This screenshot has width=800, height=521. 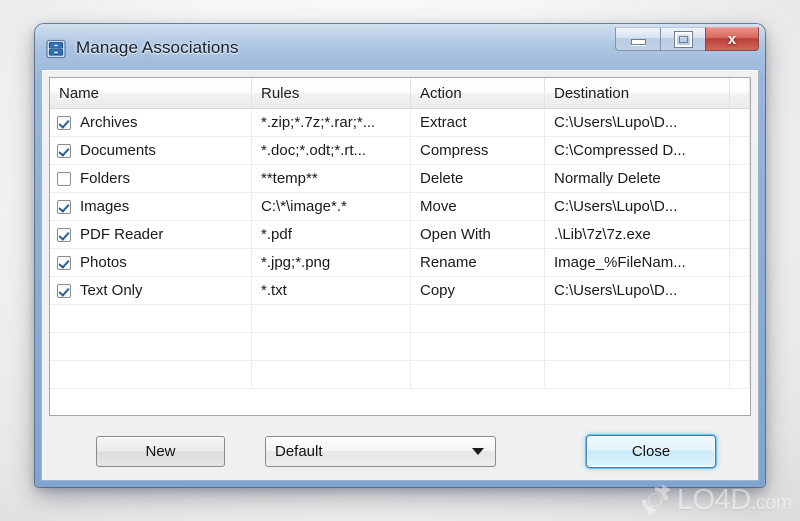 I want to click on grid-header-row: Name Rules Action Destination, so click(x=400, y=93).